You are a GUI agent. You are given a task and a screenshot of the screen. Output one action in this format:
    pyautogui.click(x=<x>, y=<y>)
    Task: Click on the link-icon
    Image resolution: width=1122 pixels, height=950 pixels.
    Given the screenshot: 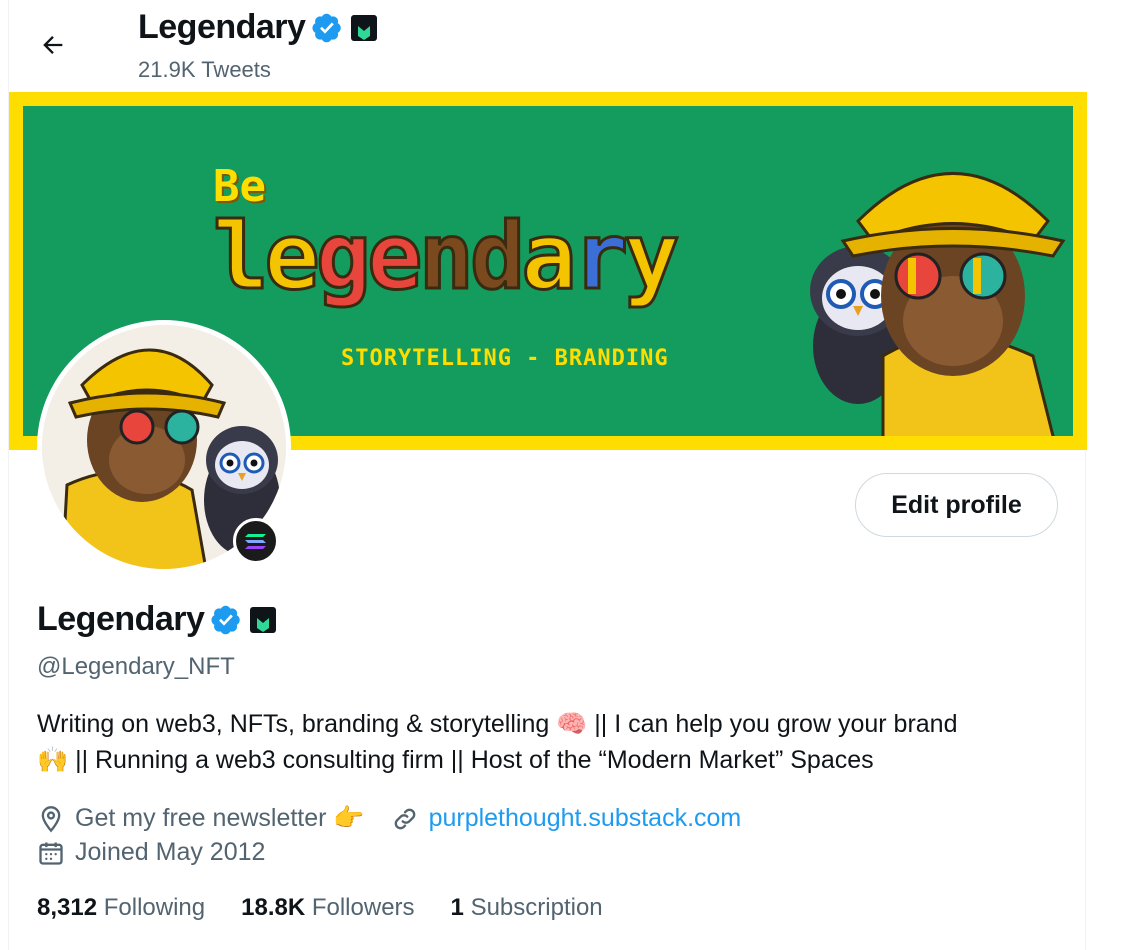 What is the action you would take?
    pyautogui.click(x=404, y=818)
    